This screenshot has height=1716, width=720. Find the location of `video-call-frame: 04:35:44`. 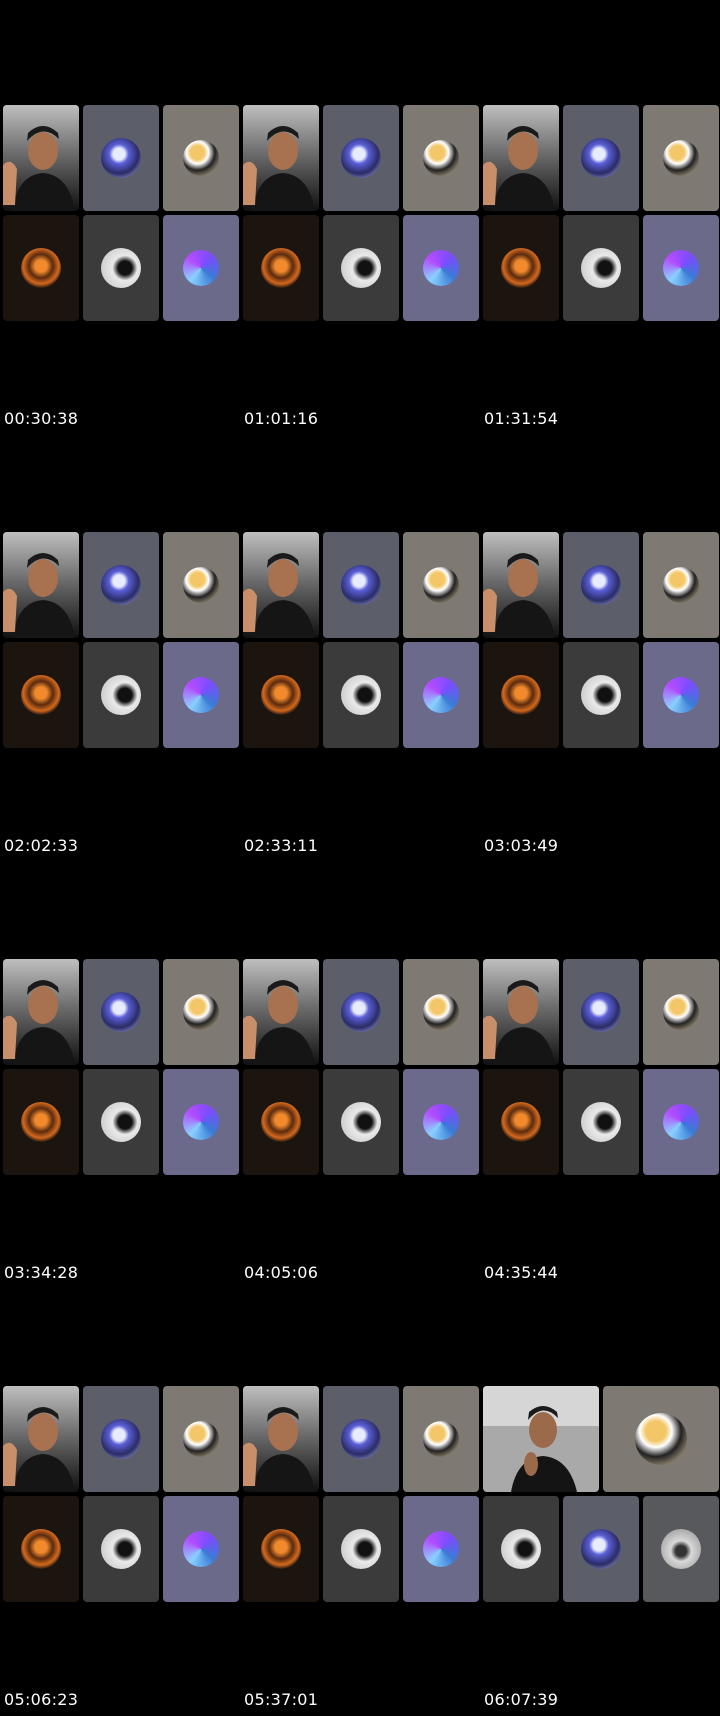

video-call-frame: 04:35:44 is located at coordinates (601, 1124).